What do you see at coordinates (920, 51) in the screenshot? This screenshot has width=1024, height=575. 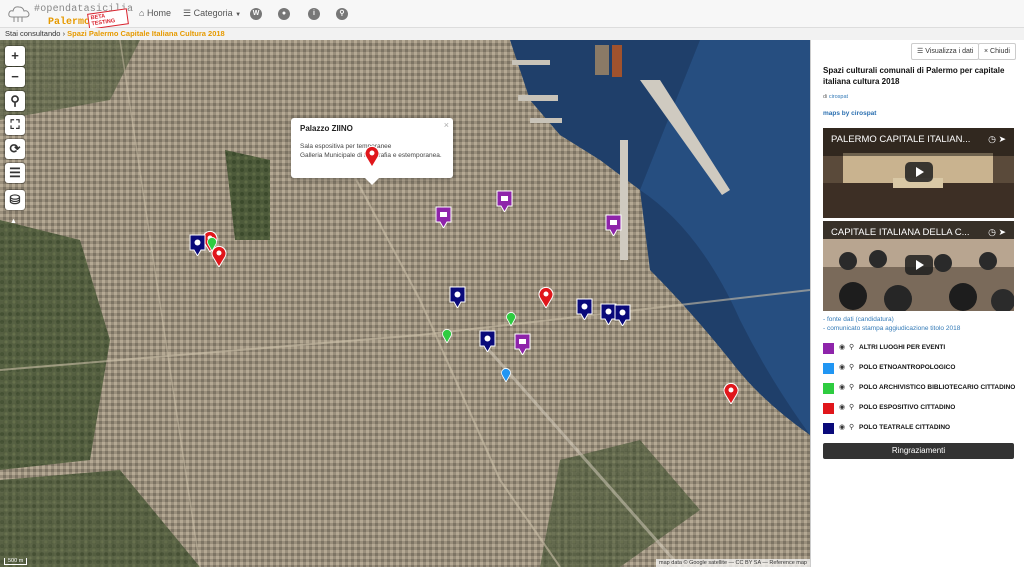 I see `table-icon: ☰` at bounding box center [920, 51].